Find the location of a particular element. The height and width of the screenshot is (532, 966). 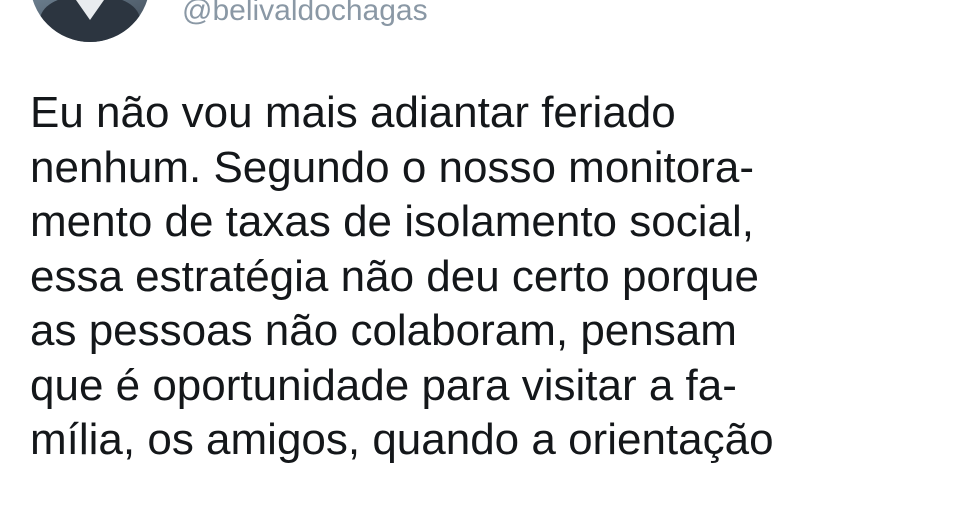

tweet-text-line: essa estratégia não deu certo porque is located at coordinates (394, 276).